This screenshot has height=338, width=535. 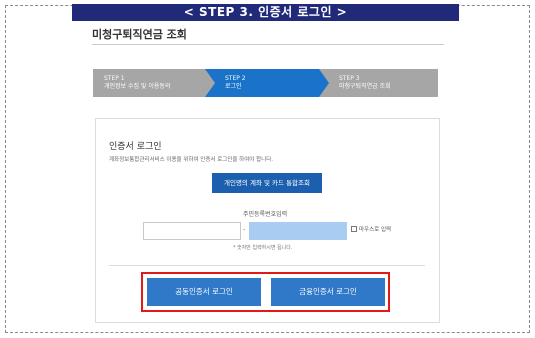 I want to click on mouse-input-label: 마우스로 입력, so click(x=375, y=230).